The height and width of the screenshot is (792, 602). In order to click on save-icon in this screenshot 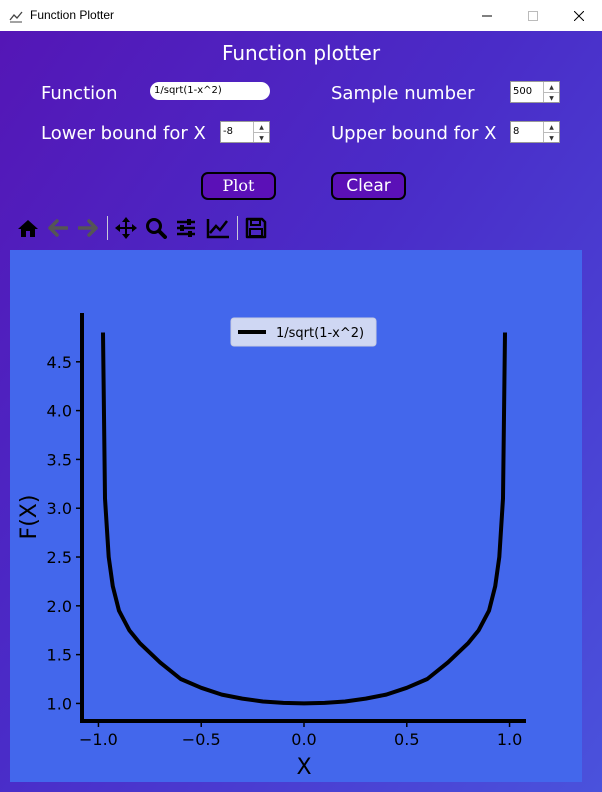, I will do `click(256, 228)`.